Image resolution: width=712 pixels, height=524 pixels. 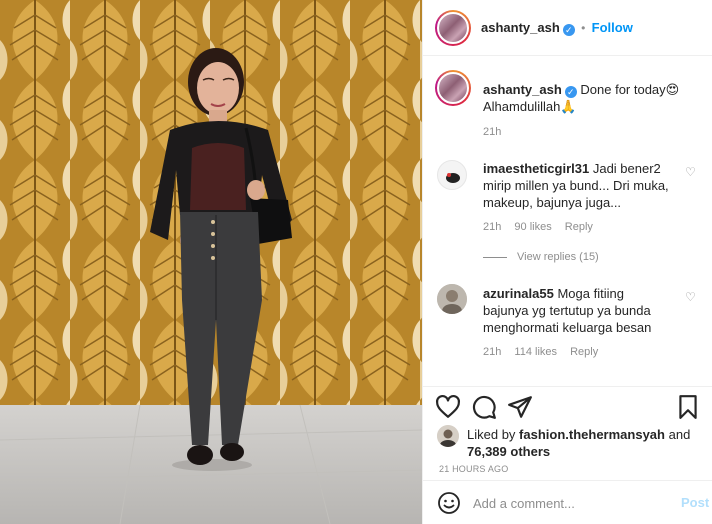 I want to click on comment-2-line1: Moga fitiing, so click(x=590, y=293).